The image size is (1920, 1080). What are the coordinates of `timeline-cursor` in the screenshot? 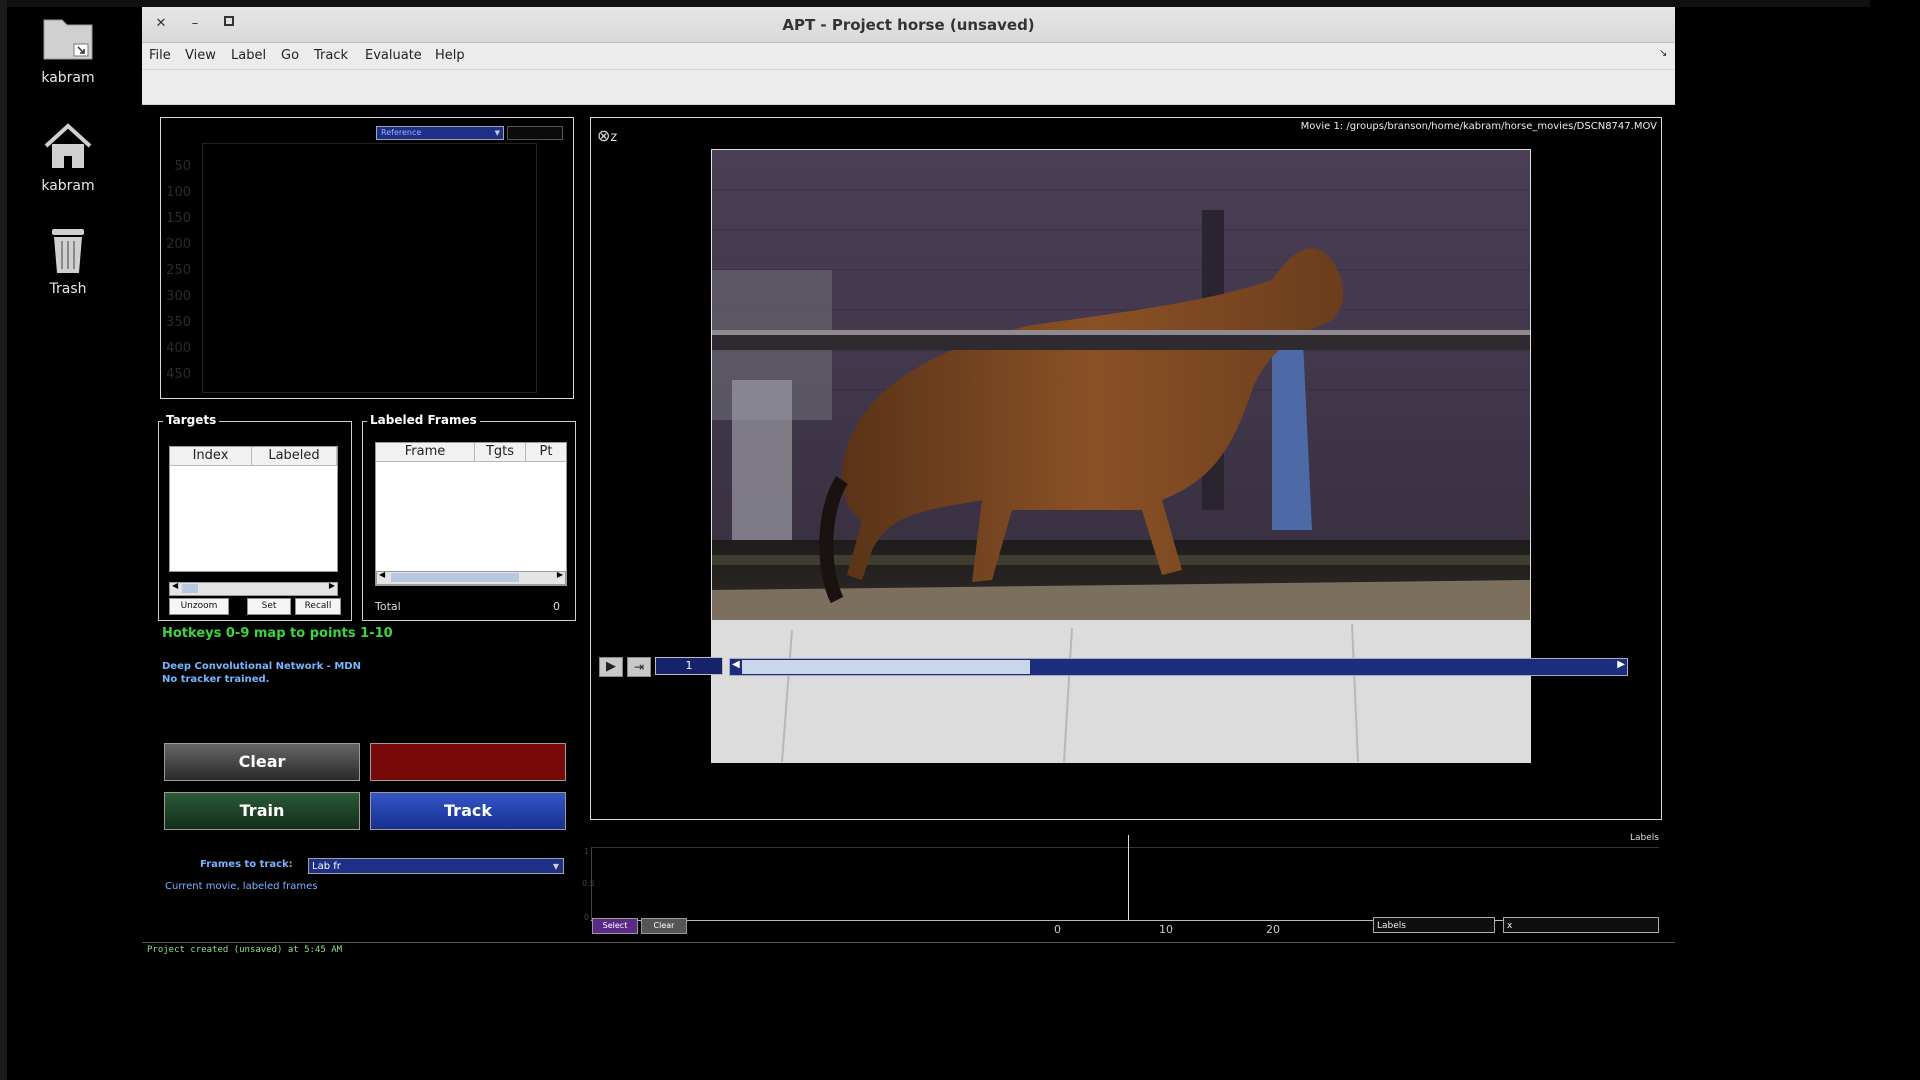 It's located at (1128, 877).